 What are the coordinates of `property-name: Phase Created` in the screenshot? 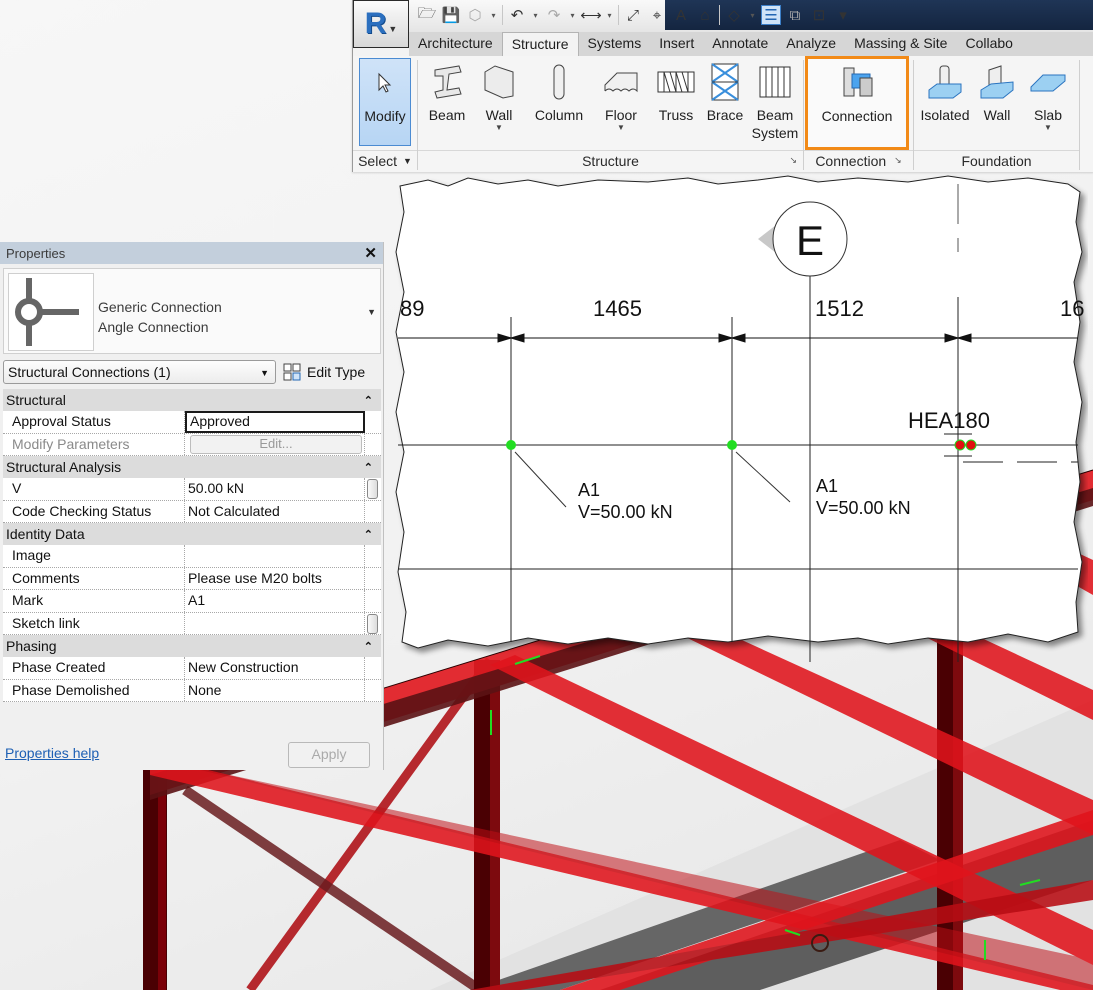 It's located at (94, 668).